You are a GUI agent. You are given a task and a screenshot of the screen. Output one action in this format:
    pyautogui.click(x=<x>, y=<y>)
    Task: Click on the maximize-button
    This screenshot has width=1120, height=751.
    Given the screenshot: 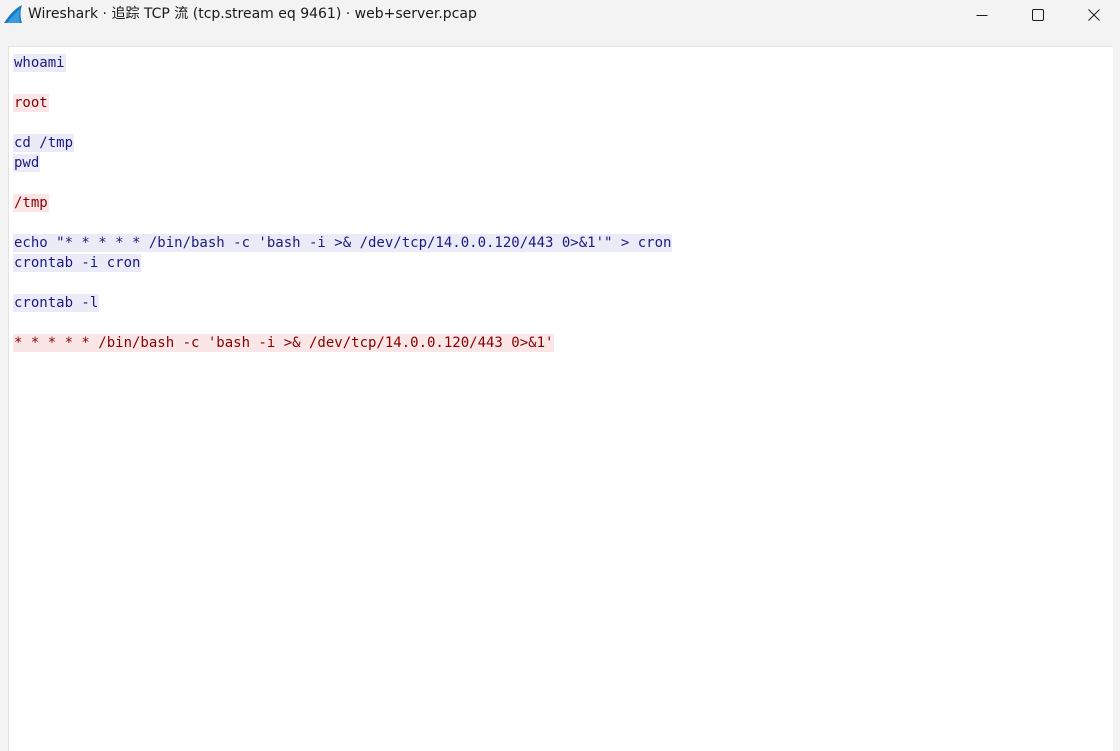 What is the action you would take?
    pyautogui.click(x=1038, y=15)
    